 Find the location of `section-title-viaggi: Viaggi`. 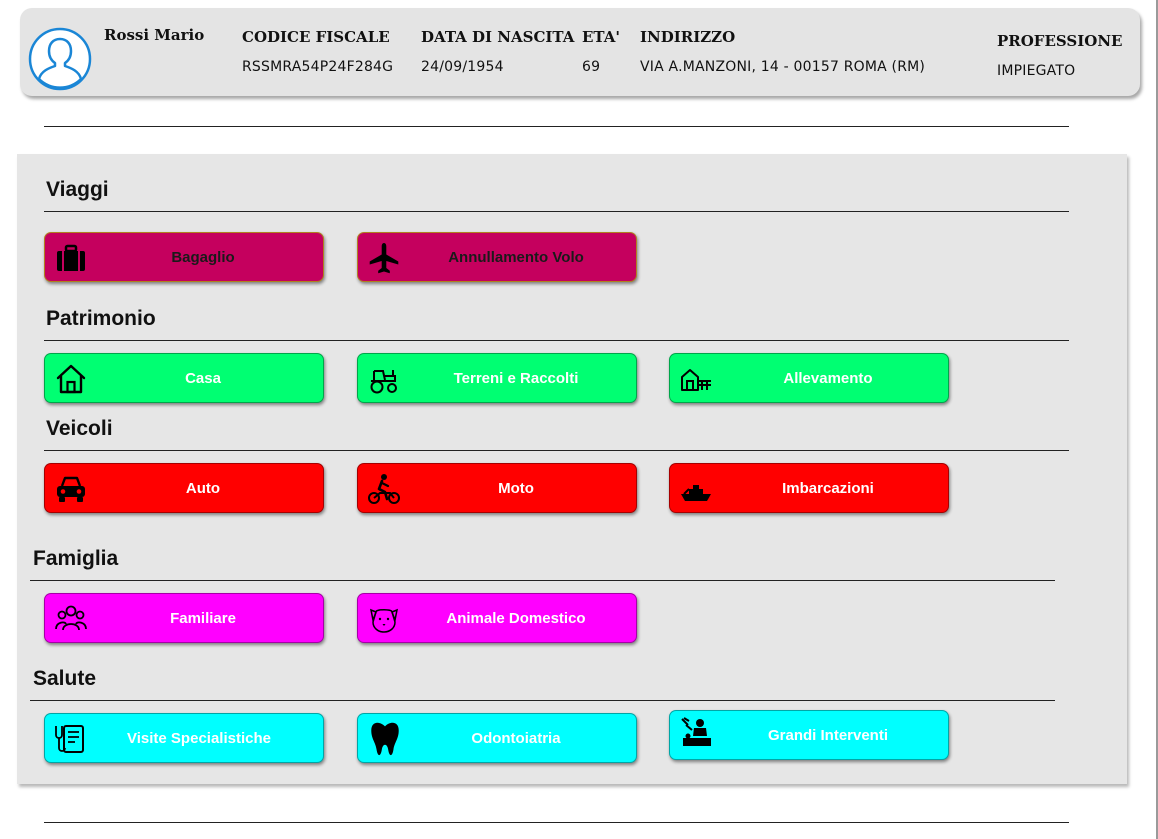

section-title-viaggi: Viaggi is located at coordinates (77, 189).